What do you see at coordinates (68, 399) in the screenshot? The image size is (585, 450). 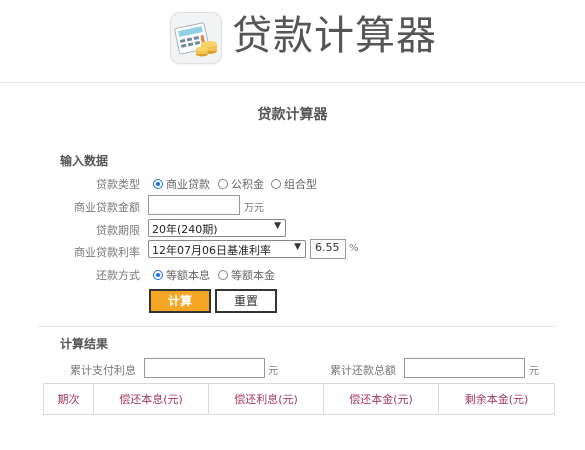 I see `col-header-period: 期次` at bounding box center [68, 399].